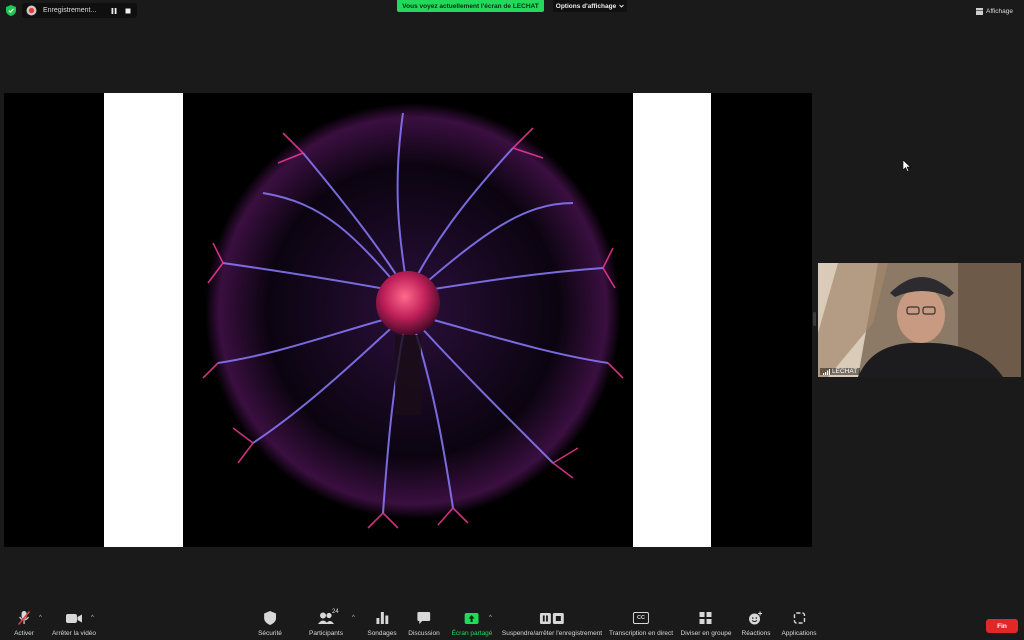  Describe the element at coordinates (472, 618) in the screenshot. I see `share-screen-arrow-icon` at that location.